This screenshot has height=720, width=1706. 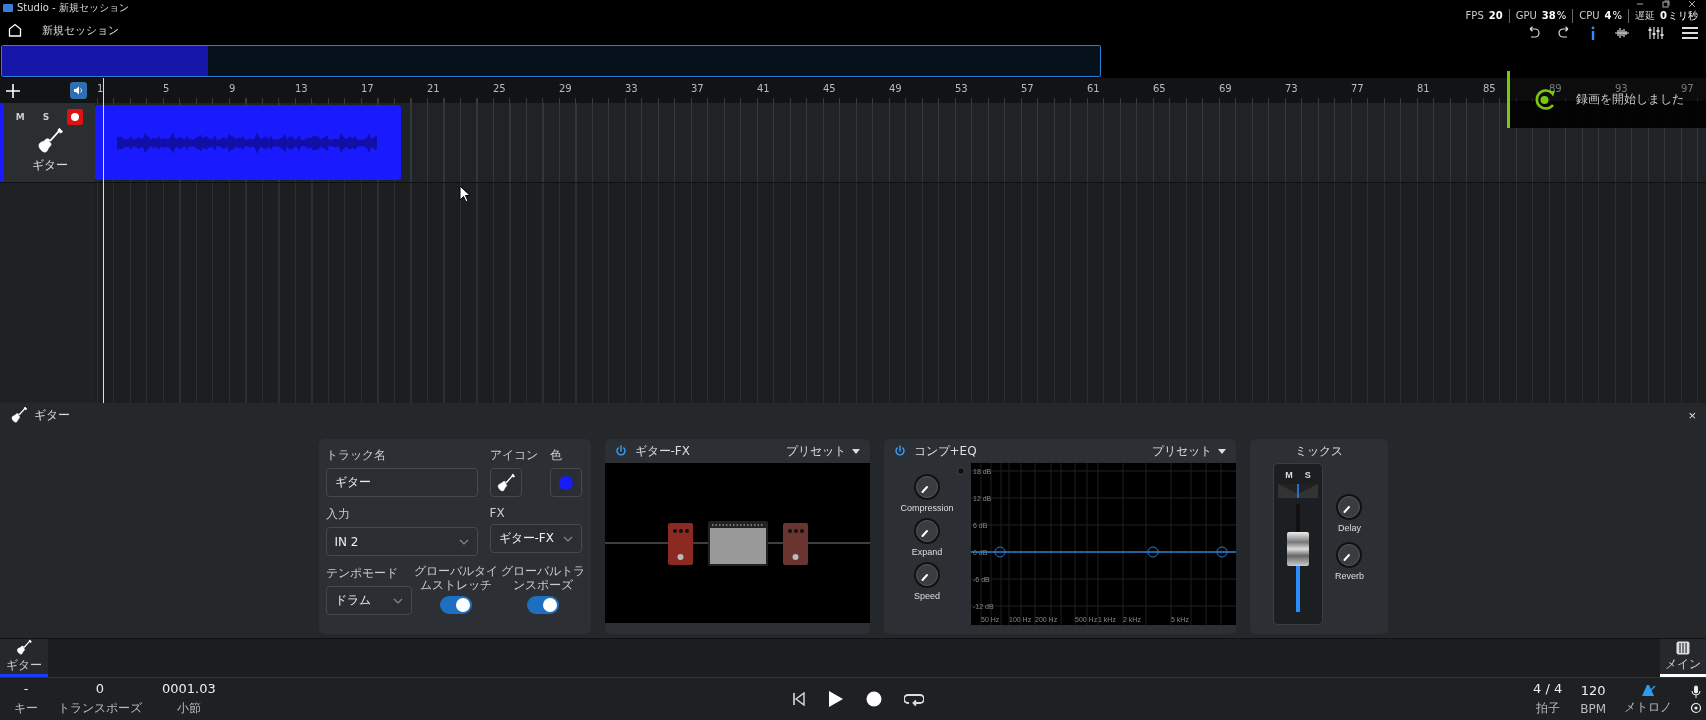 I want to click on mouse-cursor-icon, so click(x=465, y=194).